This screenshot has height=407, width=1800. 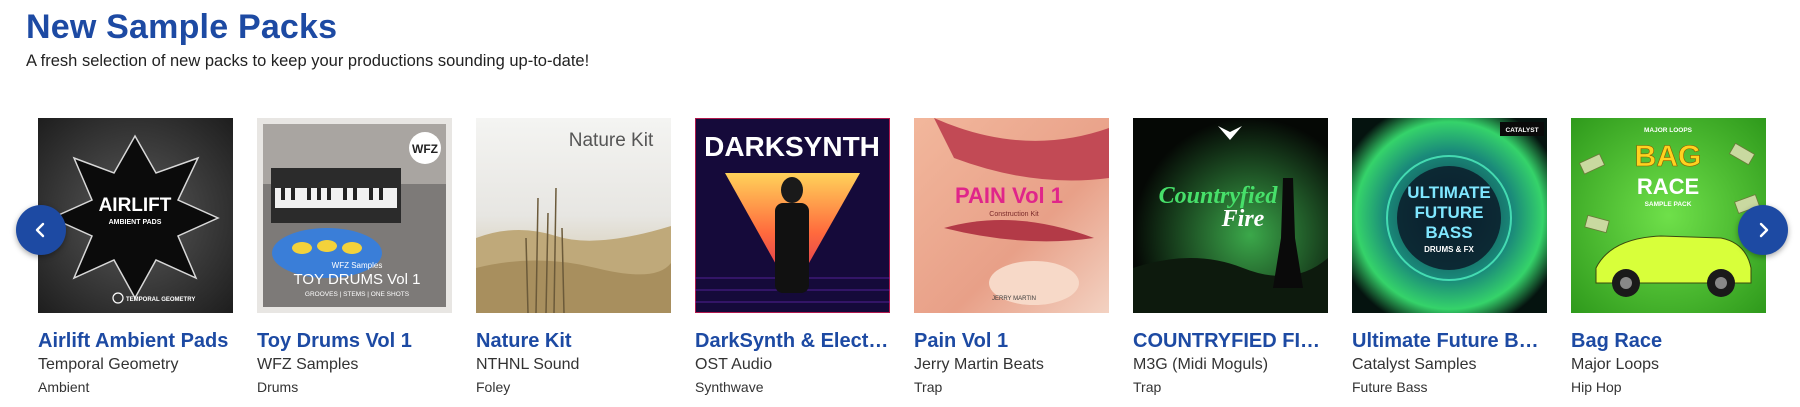 I want to click on cover-title-text: RACE, so click(x=1668, y=186).